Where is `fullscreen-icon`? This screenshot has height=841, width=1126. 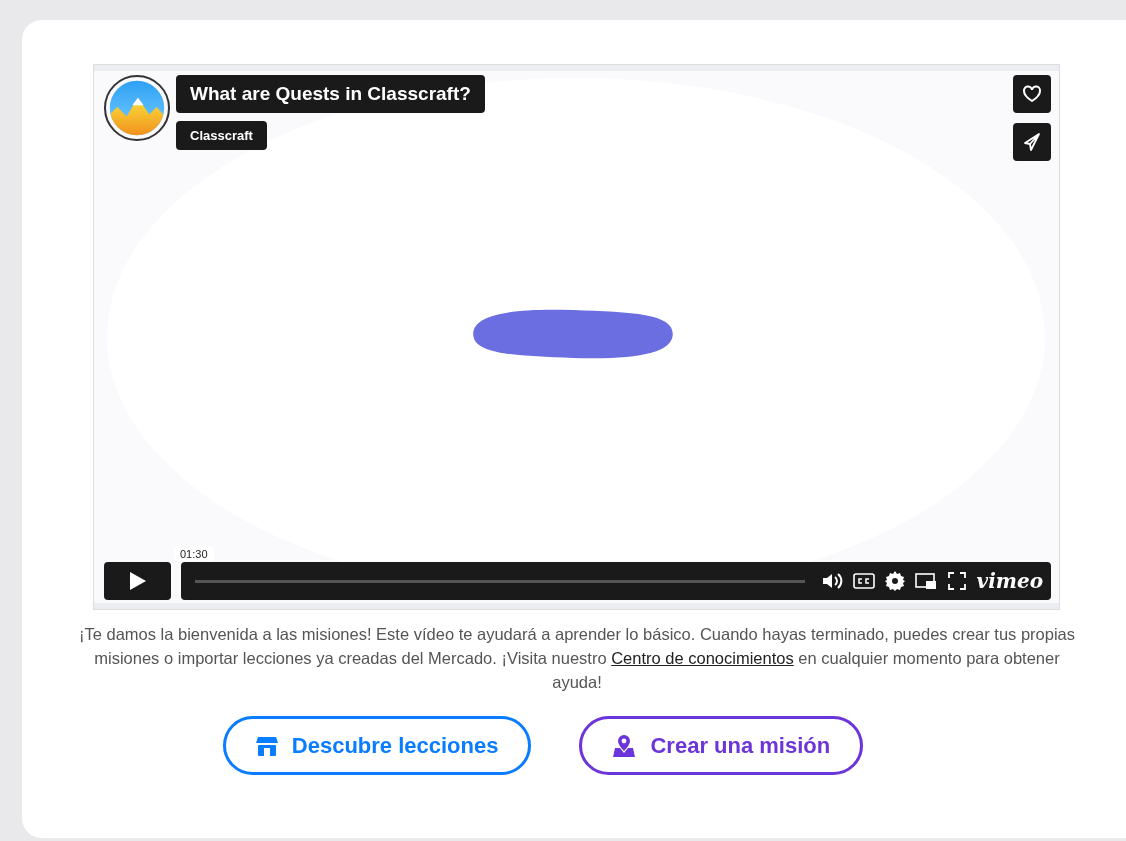 fullscreen-icon is located at coordinates (956, 581).